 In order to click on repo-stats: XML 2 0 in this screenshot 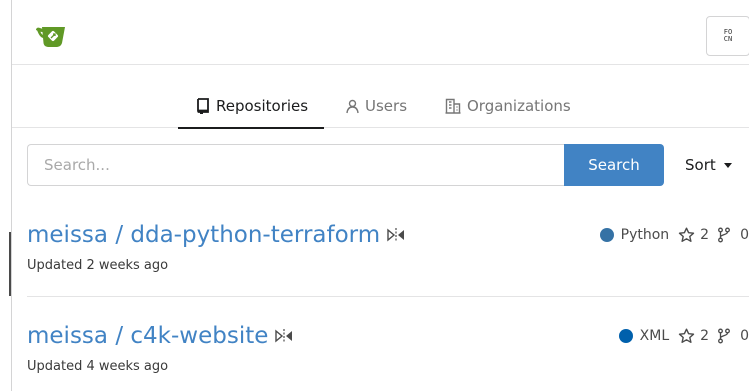, I will do `click(683, 336)`.